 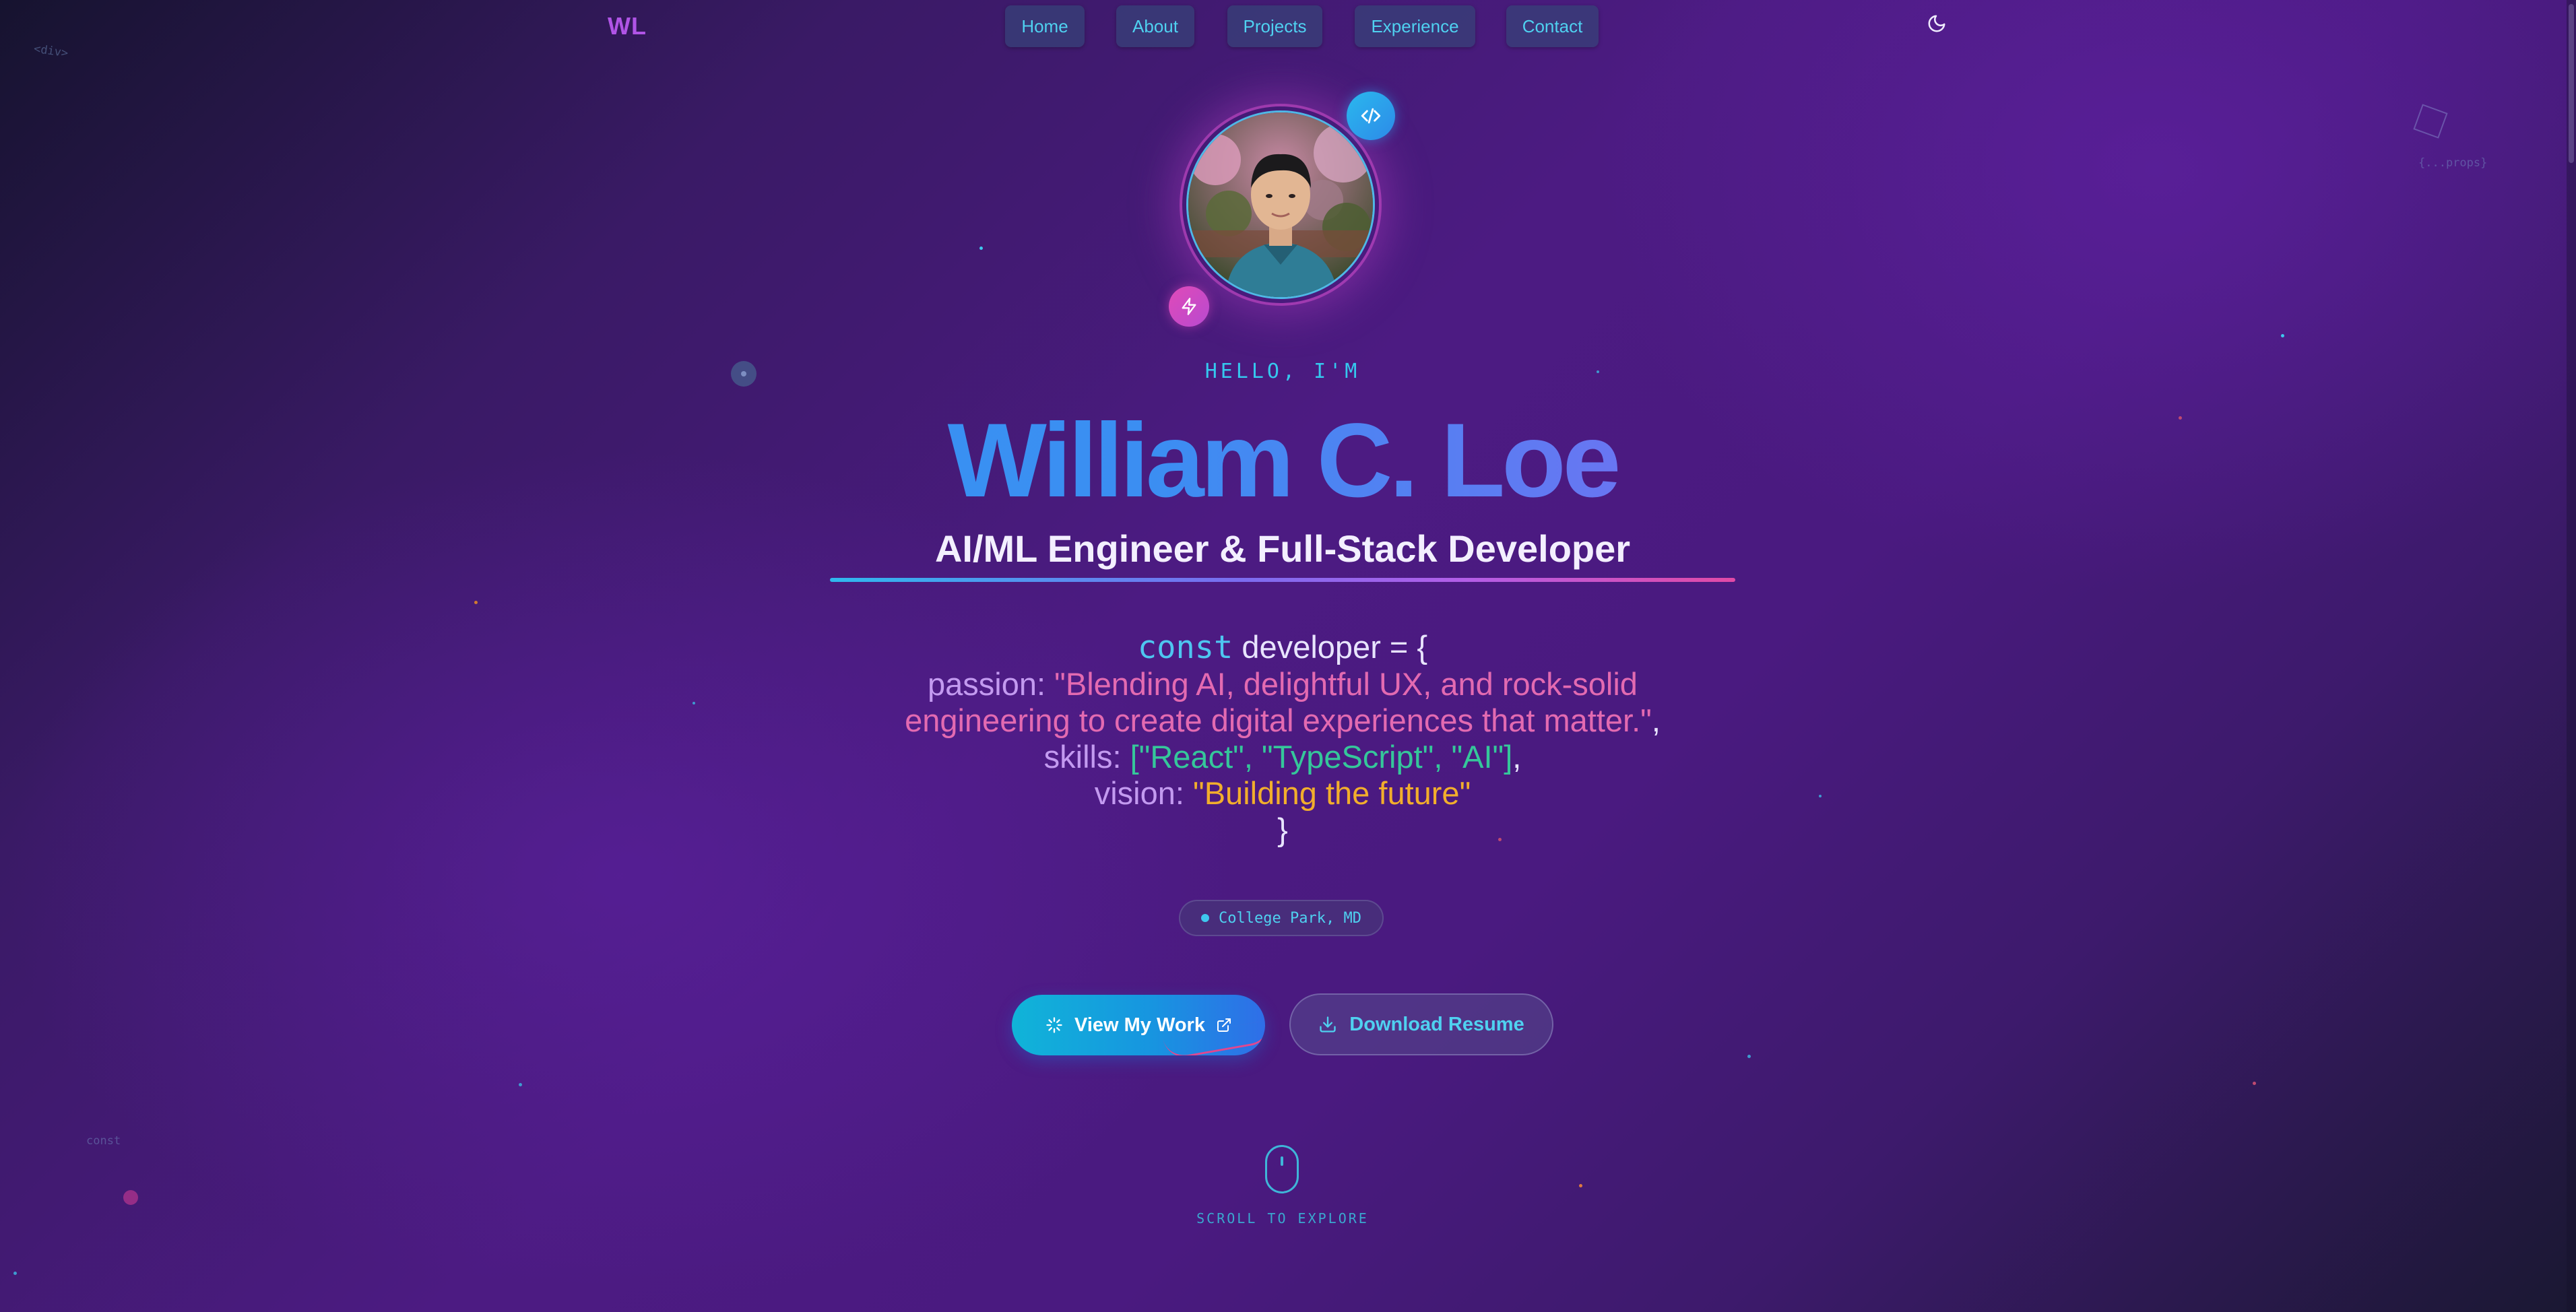 I want to click on main-nav: Home About Projects Experience Contact, so click(x=1288, y=26).